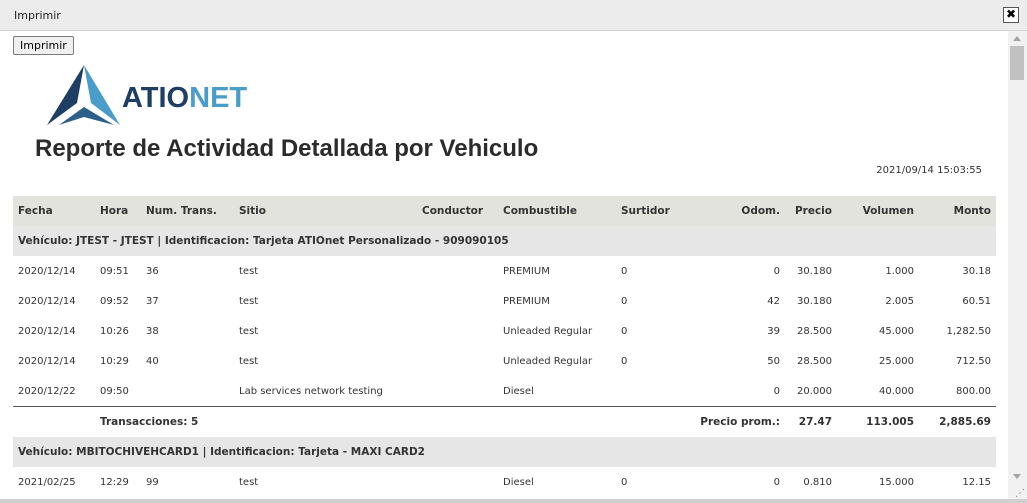  What do you see at coordinates (957, 211) in the screenshot?
I see `column-header: Monto` at bounding box center [957, 211].